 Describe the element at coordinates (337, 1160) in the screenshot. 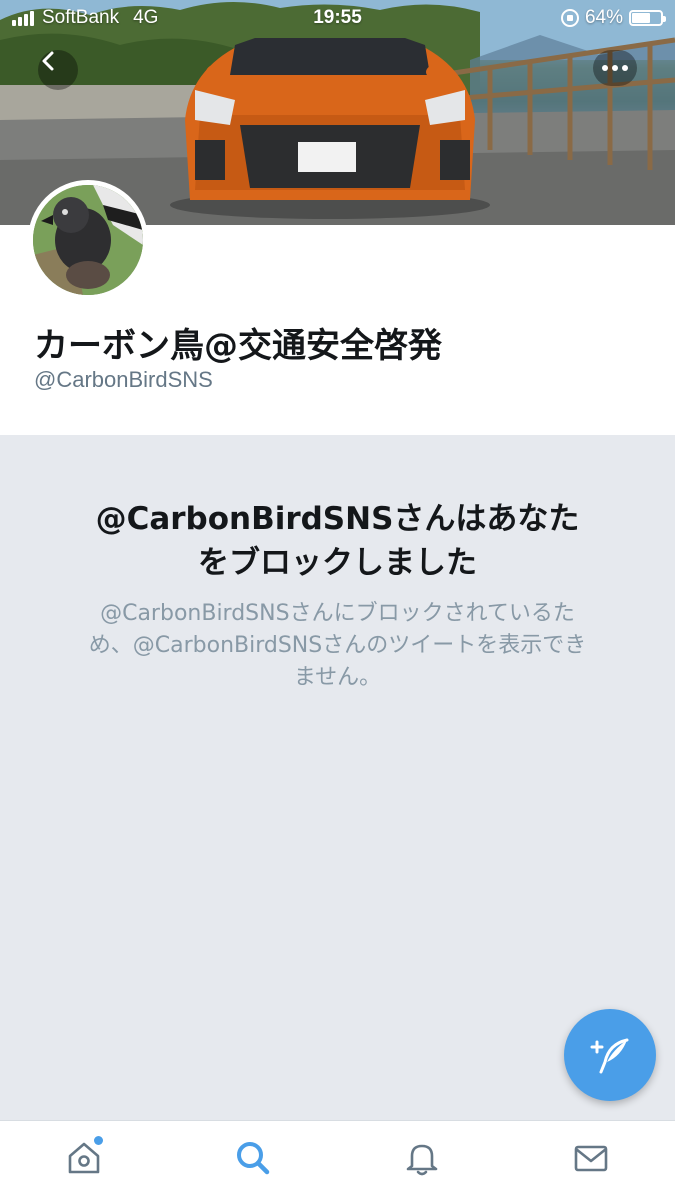

I see `tab-bar` at that location.